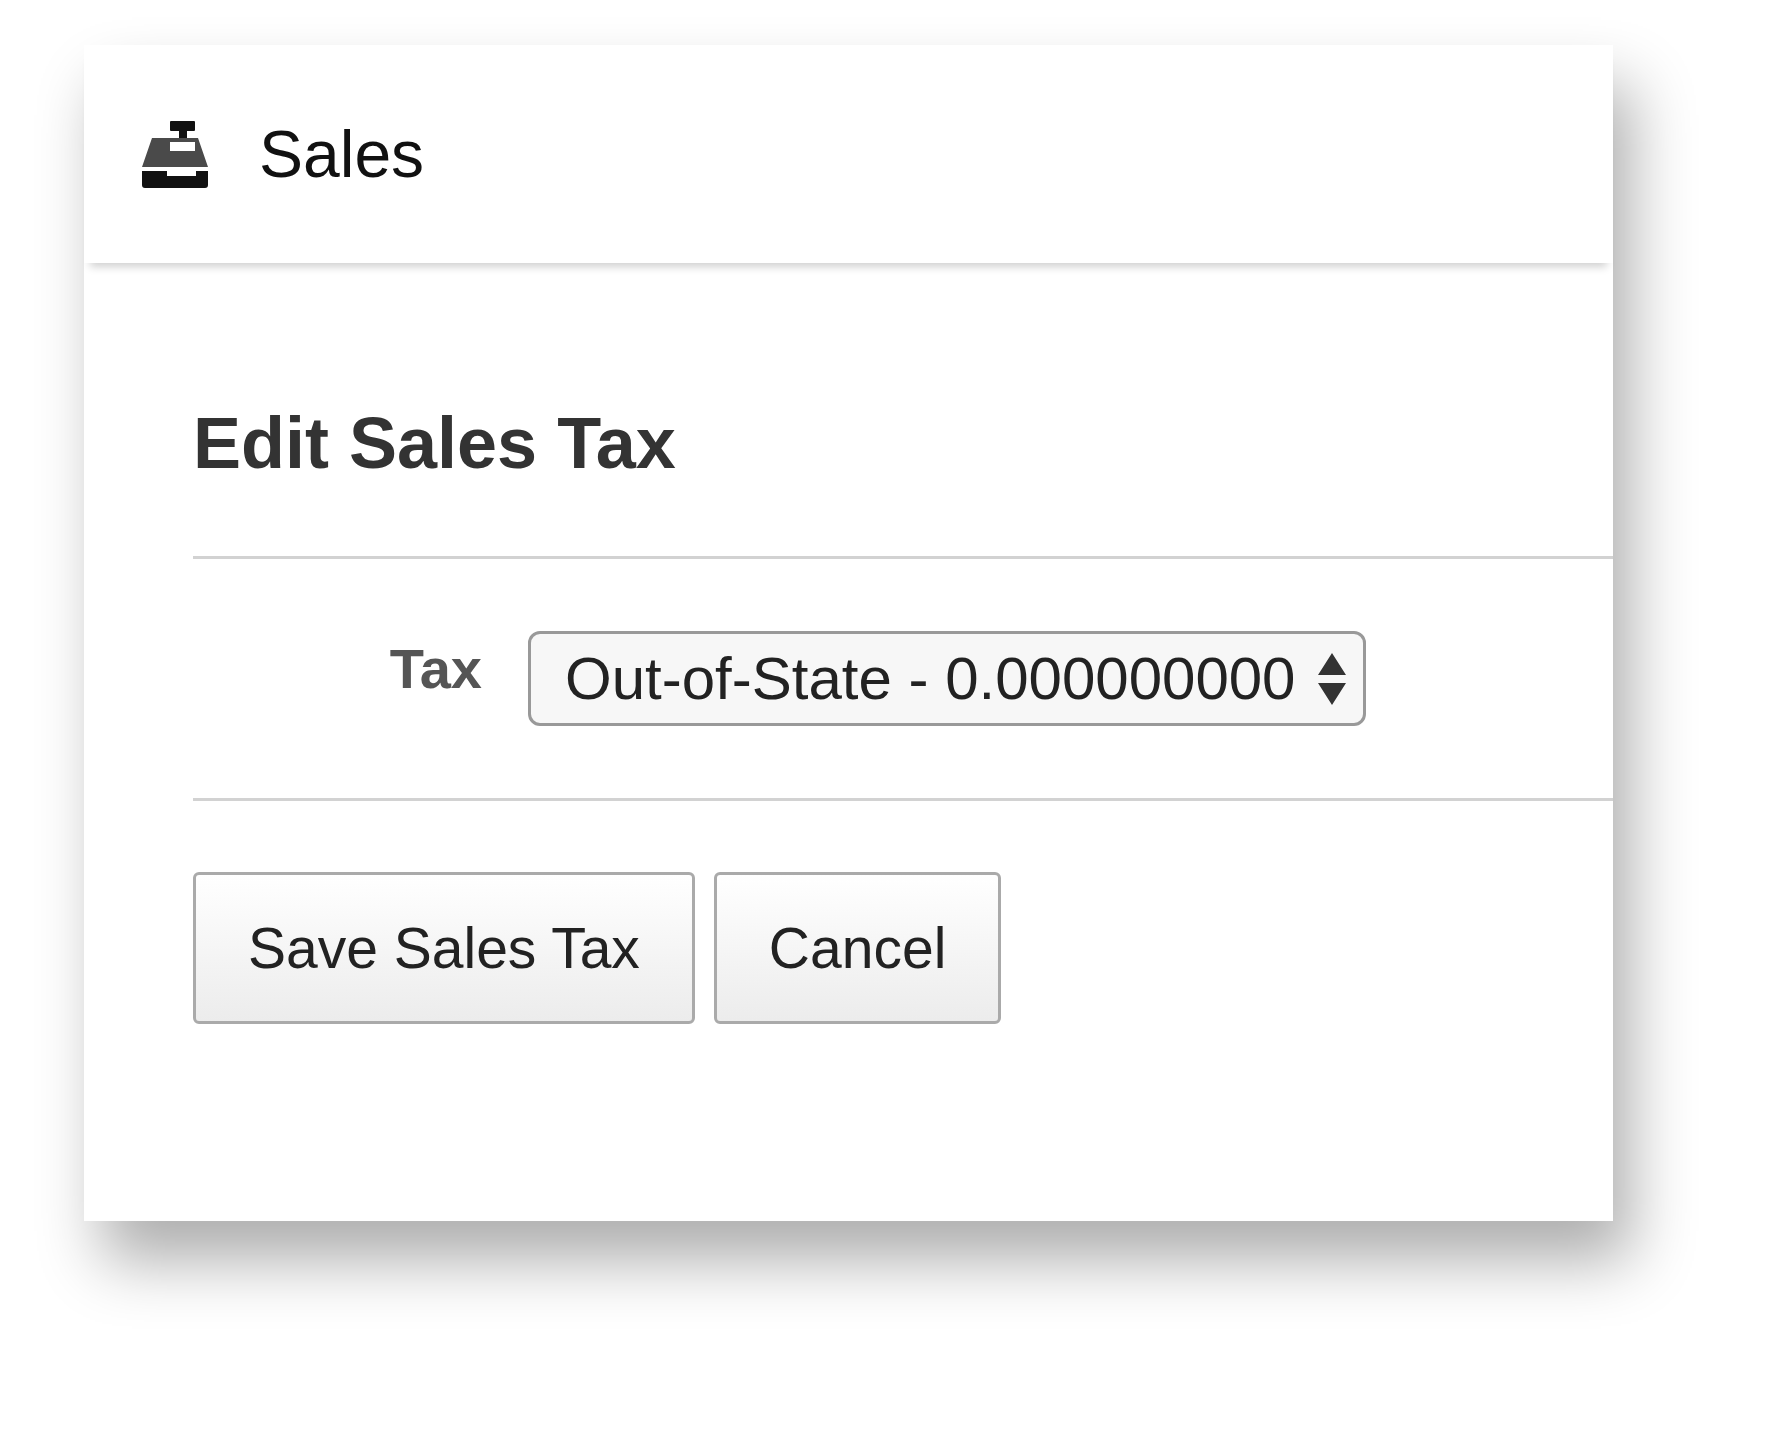 This screenshot has height=1430, width=1780. Describe the element at coordinates (444, 948) in the screenshot. I see `save-button: Save Sales Tax` at that location.